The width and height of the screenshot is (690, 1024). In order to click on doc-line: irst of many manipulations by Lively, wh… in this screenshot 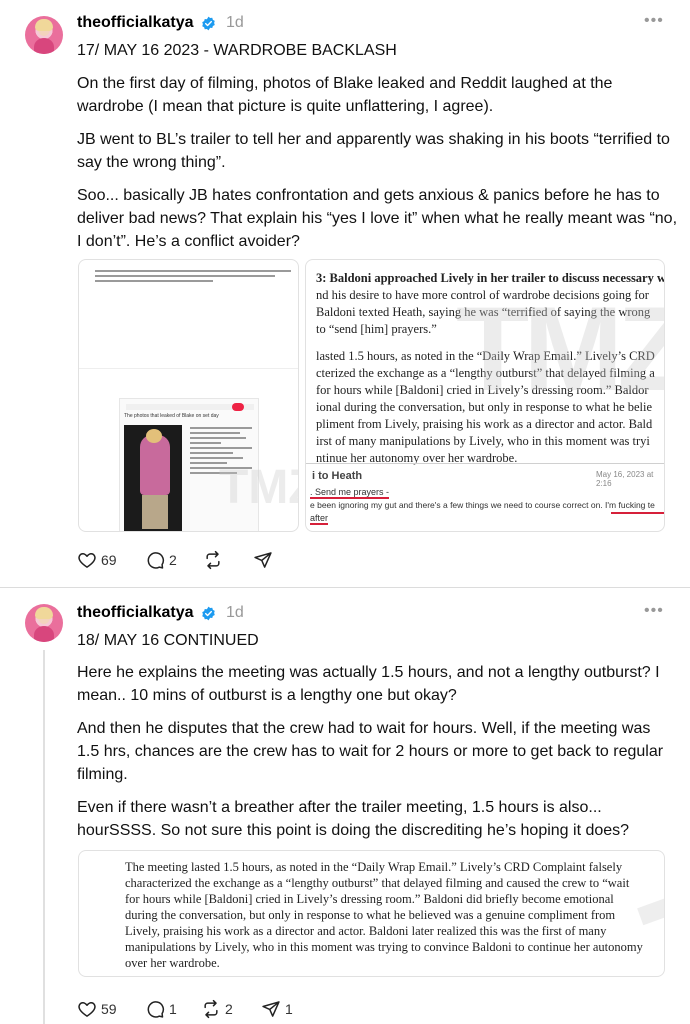, I will do `click(483, 441)`.